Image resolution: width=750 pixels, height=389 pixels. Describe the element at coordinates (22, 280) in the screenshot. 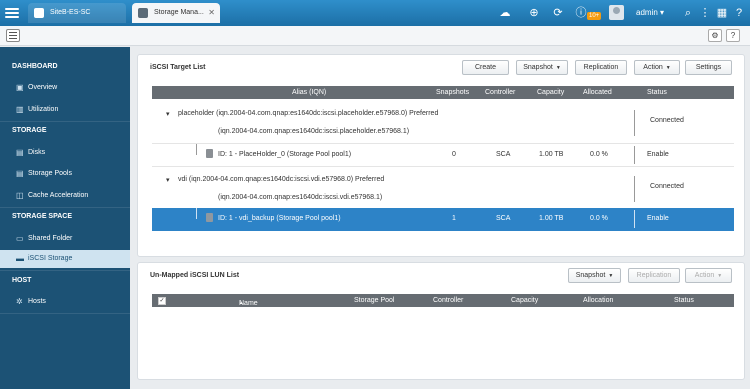

I see `sidebar-section-host: HOST` at that location.